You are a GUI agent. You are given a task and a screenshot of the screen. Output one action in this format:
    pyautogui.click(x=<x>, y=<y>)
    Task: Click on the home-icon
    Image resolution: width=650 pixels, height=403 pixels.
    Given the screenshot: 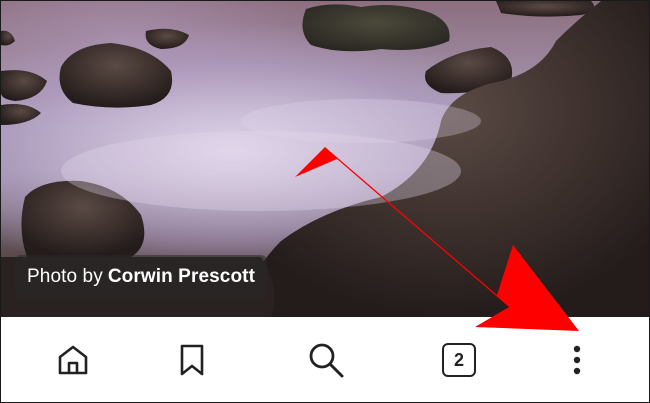 What is the action you would take?
    pyautogui.click(x=73, y=360)
    